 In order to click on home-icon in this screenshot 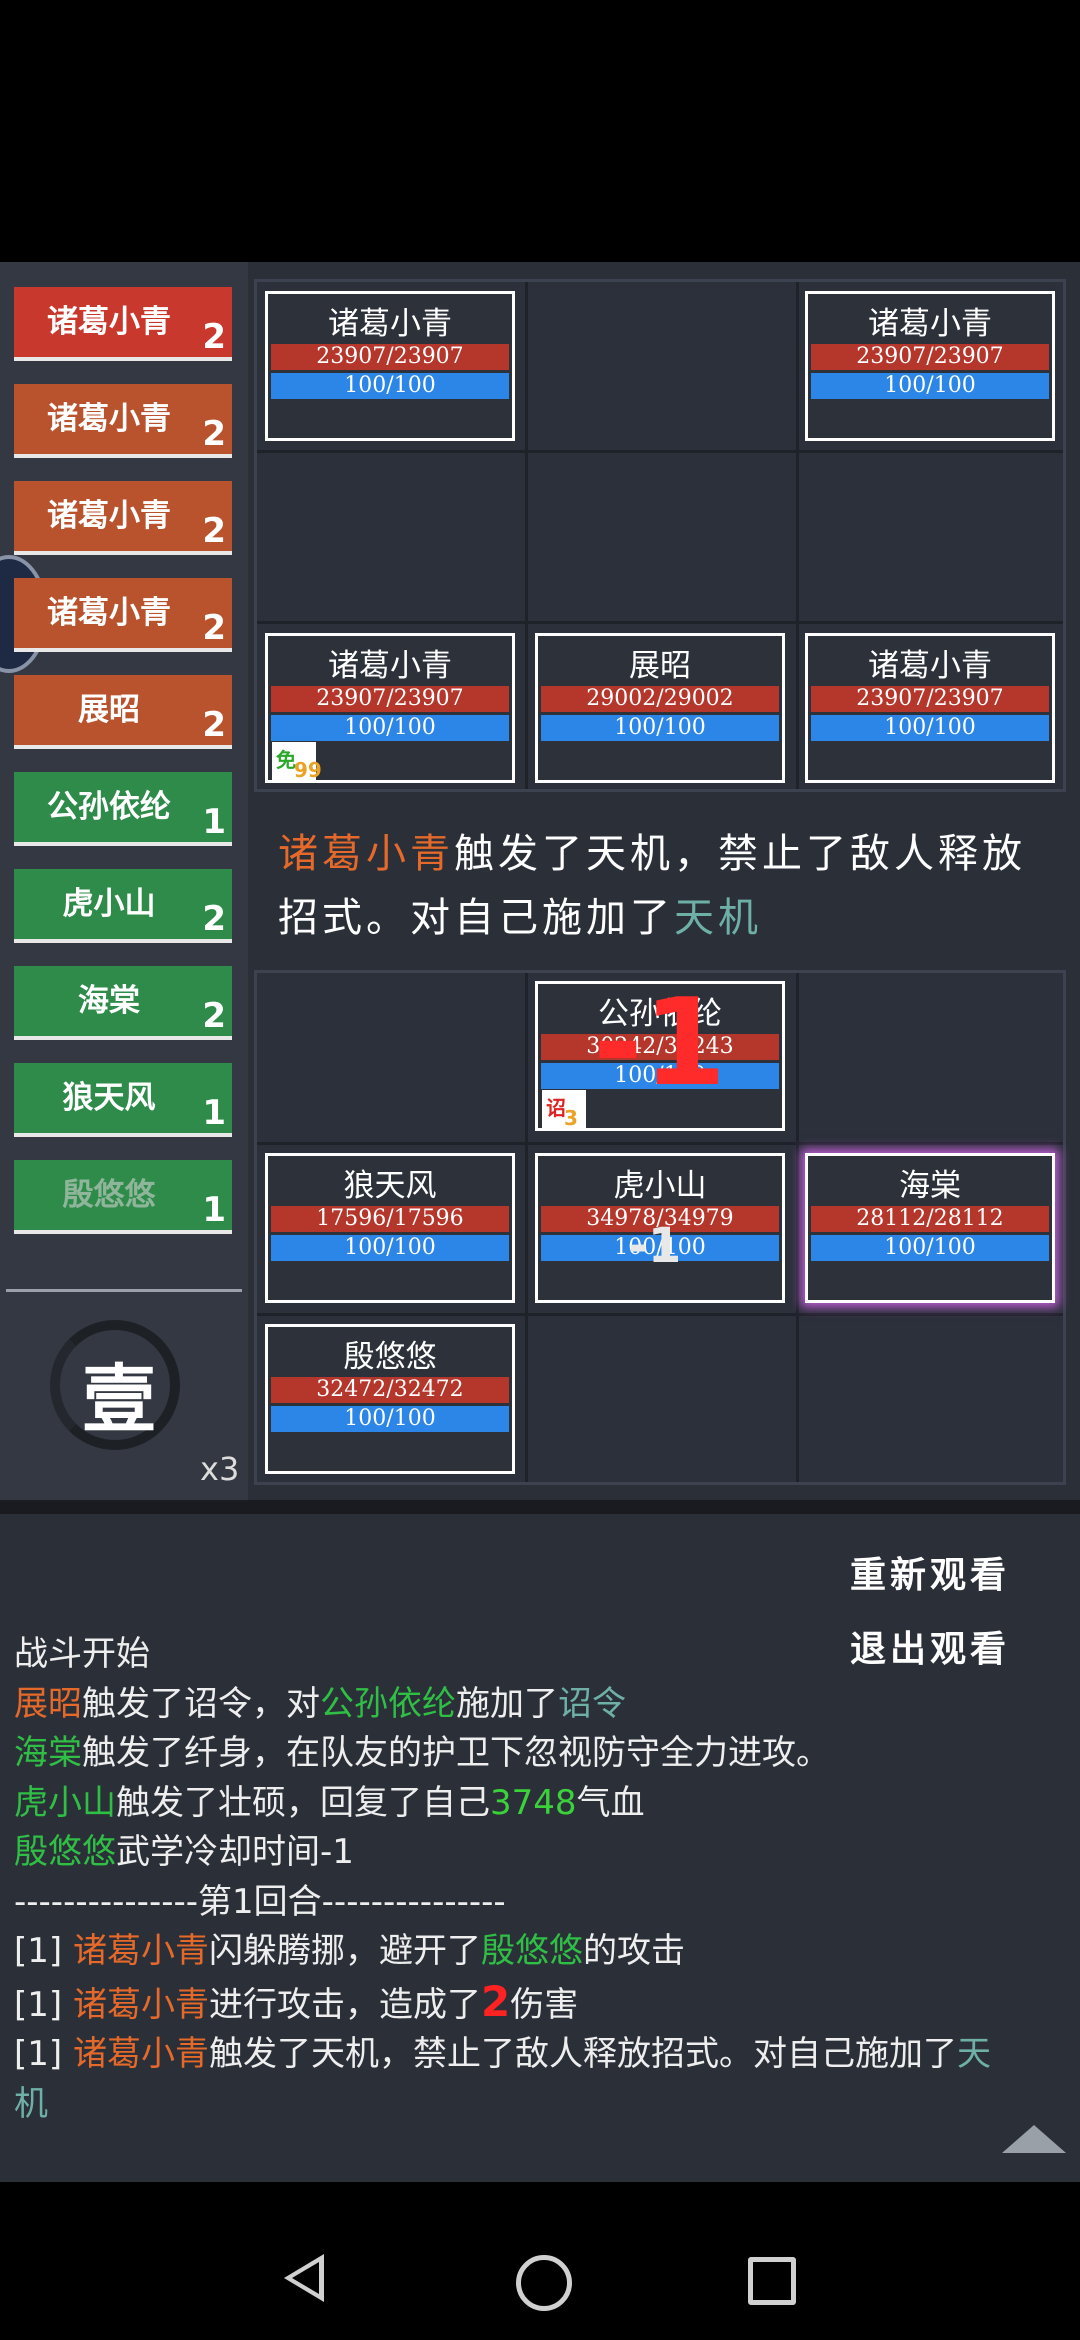, I will do `click(544, 2283)`.